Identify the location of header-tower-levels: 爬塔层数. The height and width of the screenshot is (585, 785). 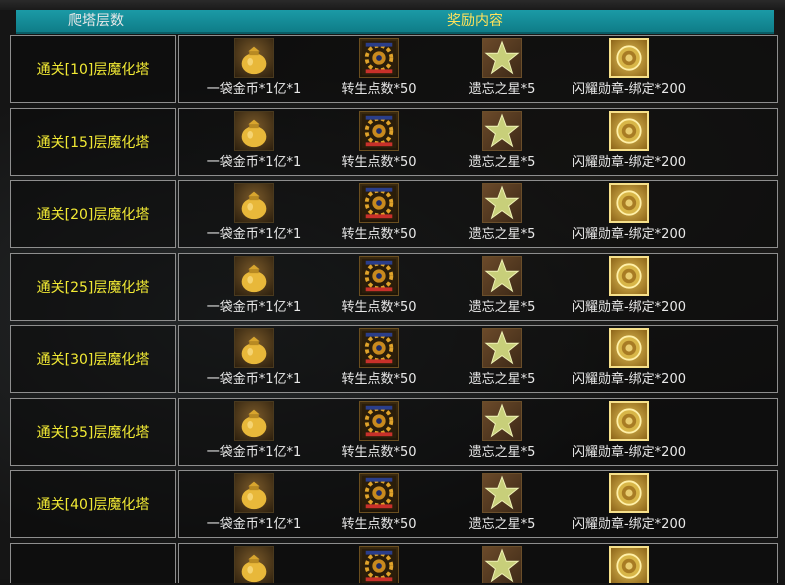
(96, 21).